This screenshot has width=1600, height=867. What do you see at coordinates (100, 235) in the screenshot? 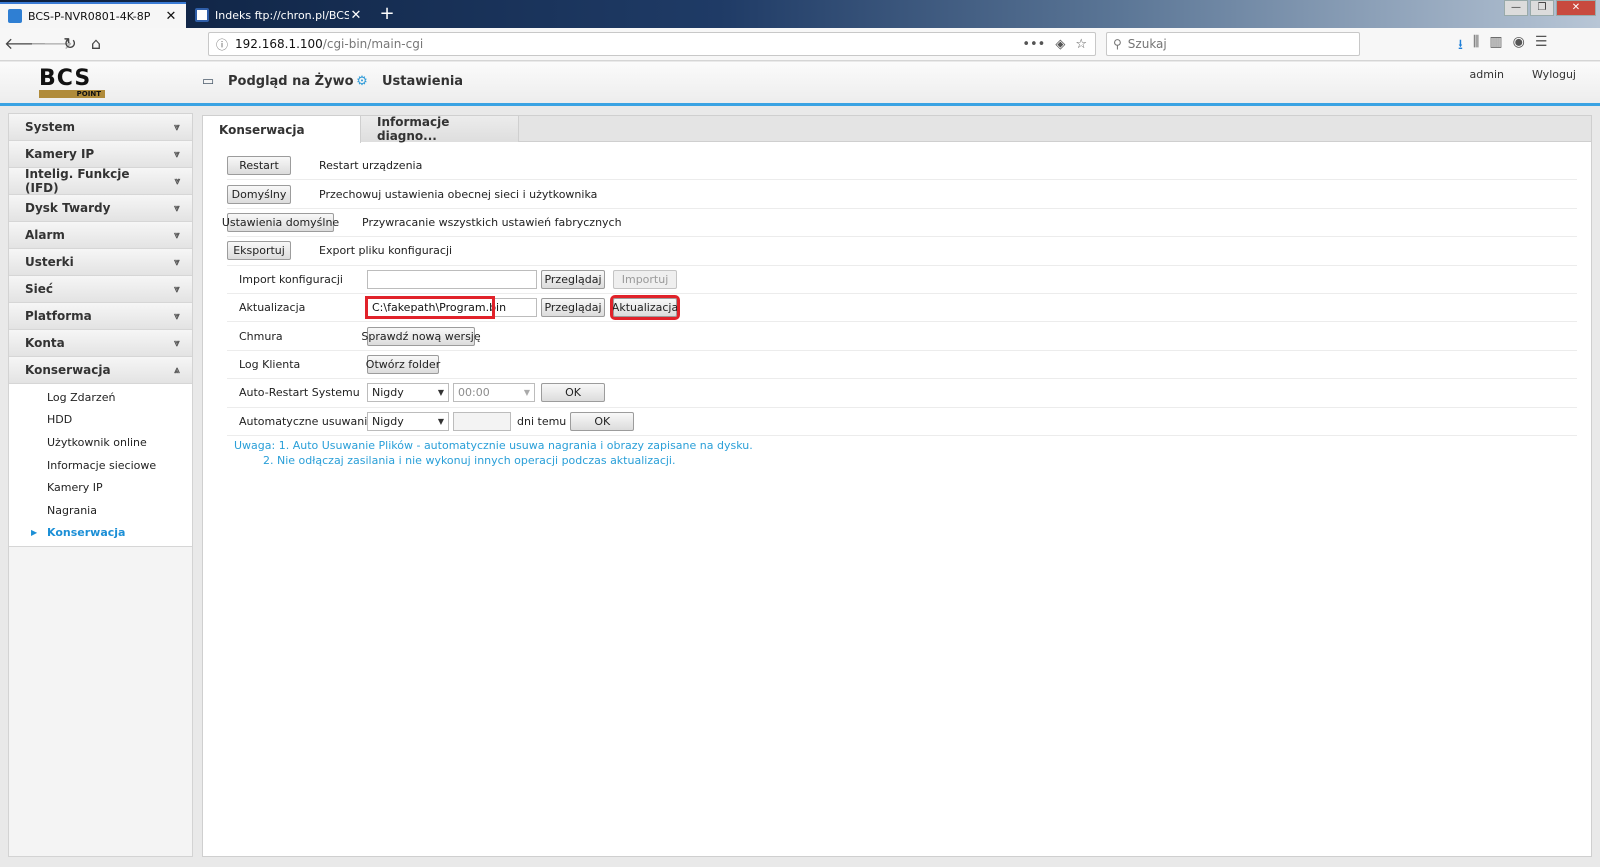
I see `sidebar-section-alarm: Alarm ⩔` at bounding box center [100, 235].